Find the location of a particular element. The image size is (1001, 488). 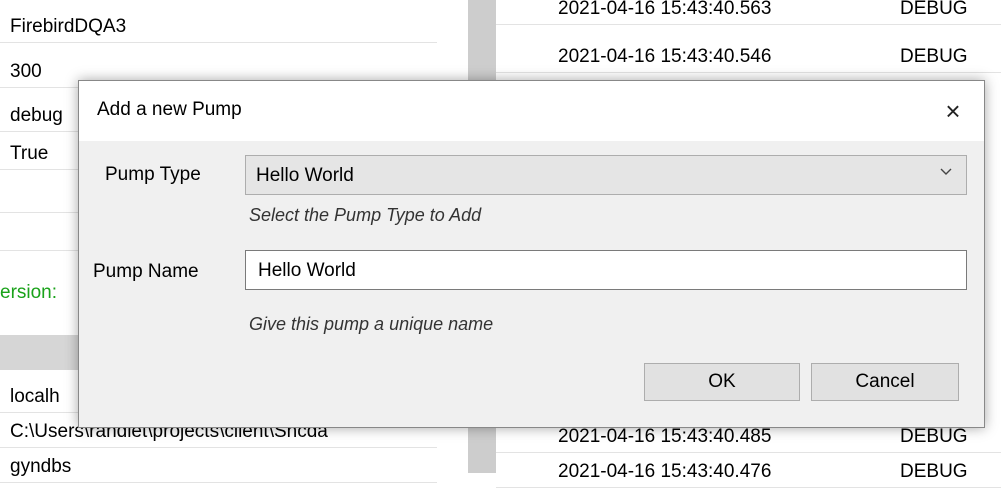

pump-type-hint: Select the Pump Type to Add is located at coordinates (365, 215).